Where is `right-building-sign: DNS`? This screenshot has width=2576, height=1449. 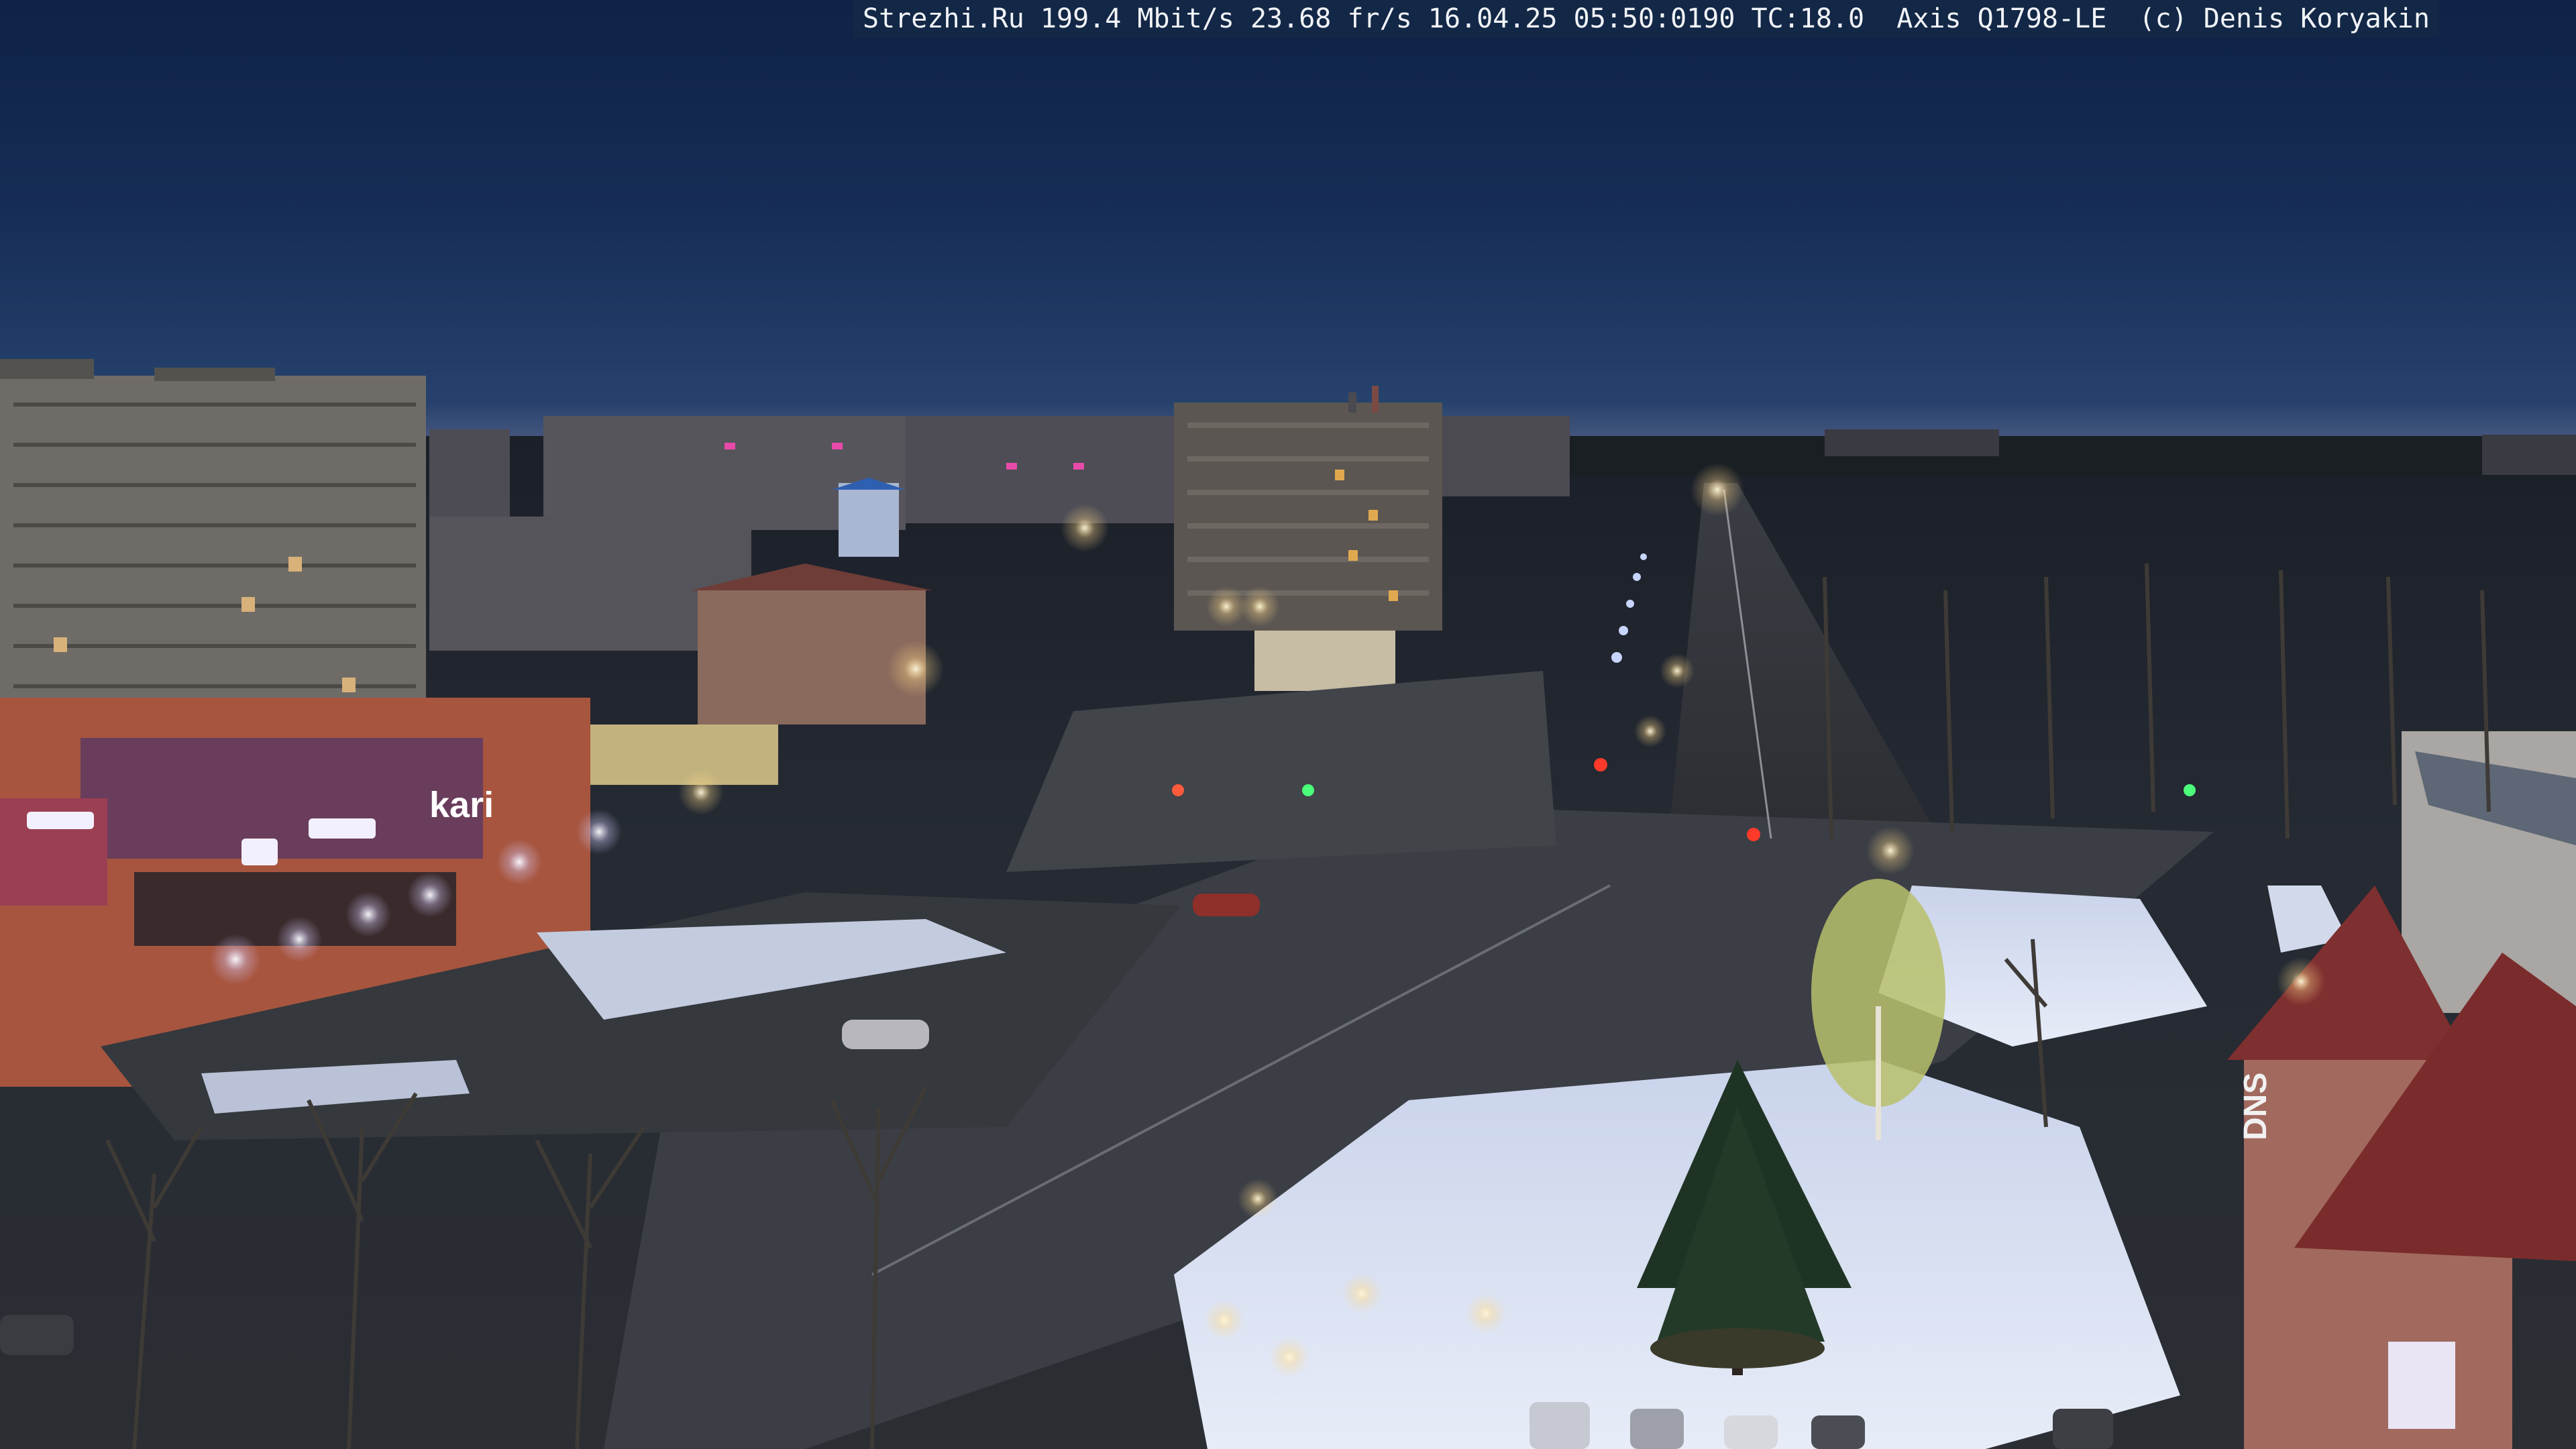
right-building-sign: DNS is located at coordinates (2255, 1106).